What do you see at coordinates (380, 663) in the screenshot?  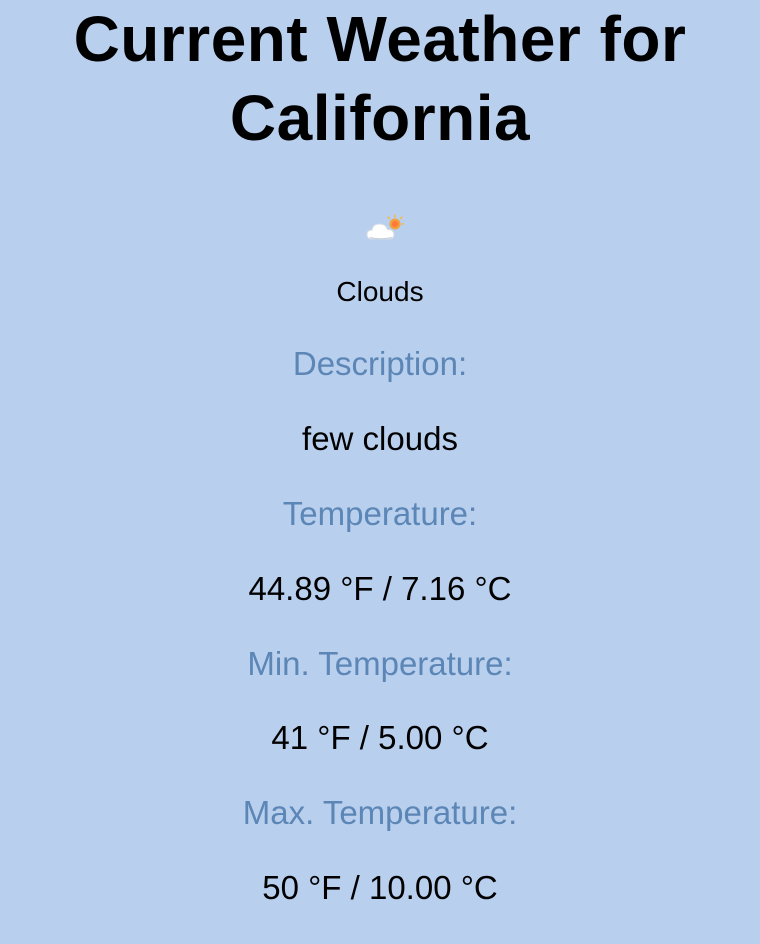 I see `min-temperature-label: Min. Temperature:` at bounding box center [380, 663].